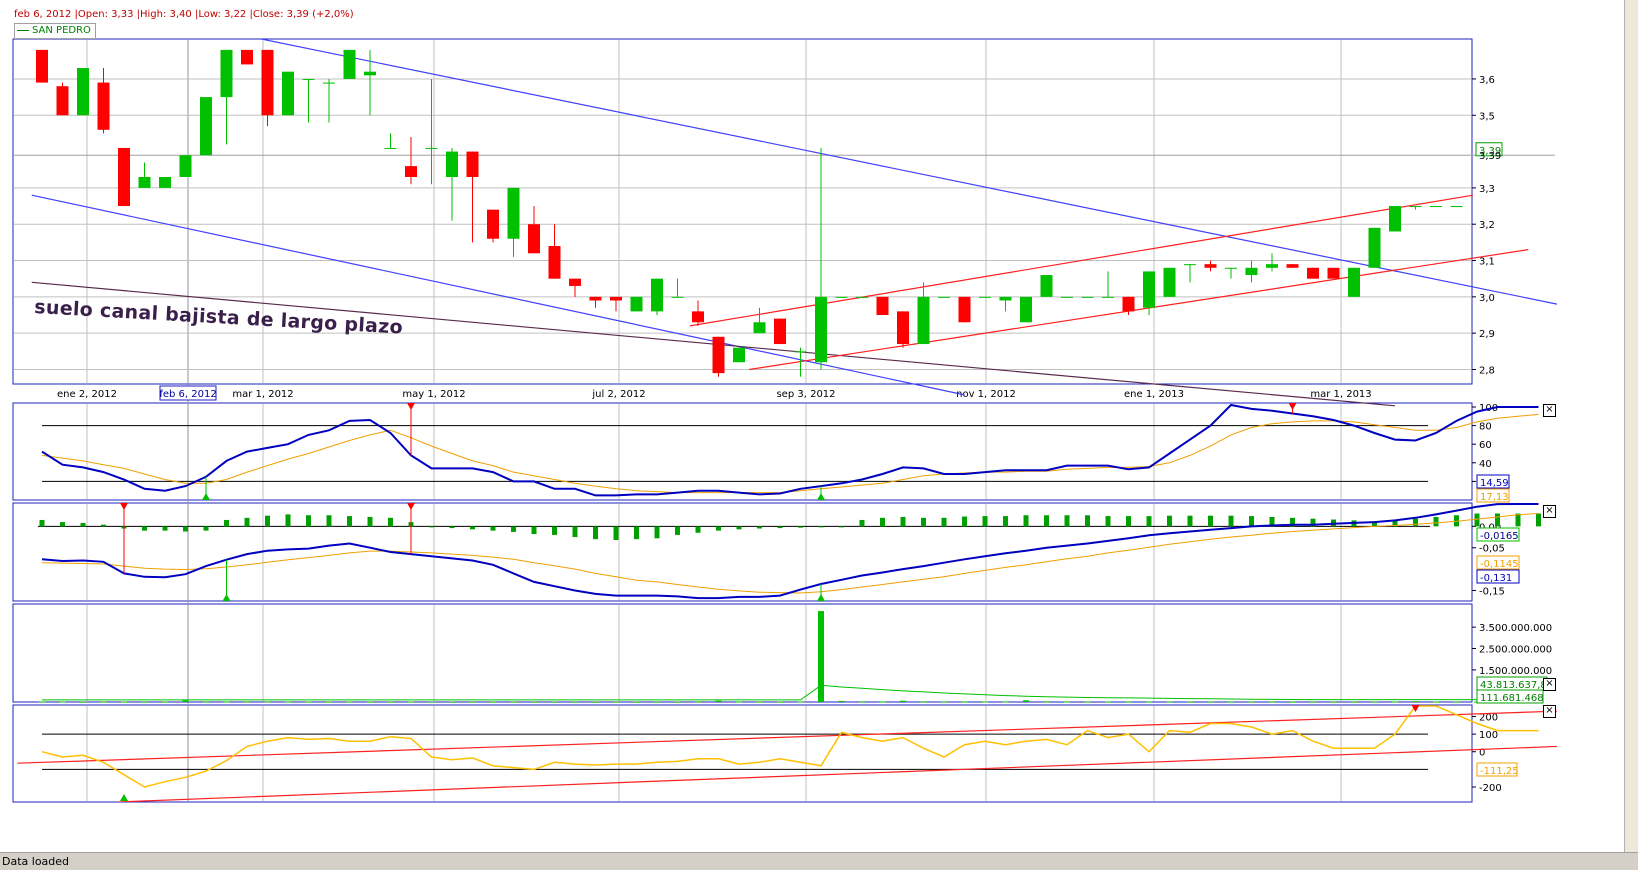  What do you see at coordinates (1549, 410) in the screenshot?
I see `close-stochastic-panel-button: ×` at bounding box center [1549, 410].